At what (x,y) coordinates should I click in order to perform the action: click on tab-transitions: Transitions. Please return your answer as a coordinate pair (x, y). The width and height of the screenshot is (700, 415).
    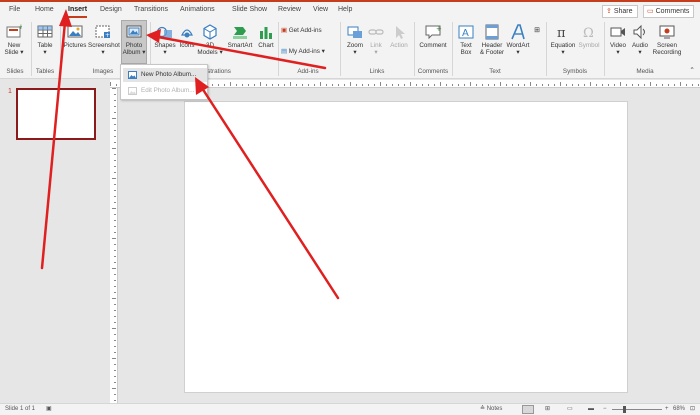
    Looking at the image, I should click on (151, 9).